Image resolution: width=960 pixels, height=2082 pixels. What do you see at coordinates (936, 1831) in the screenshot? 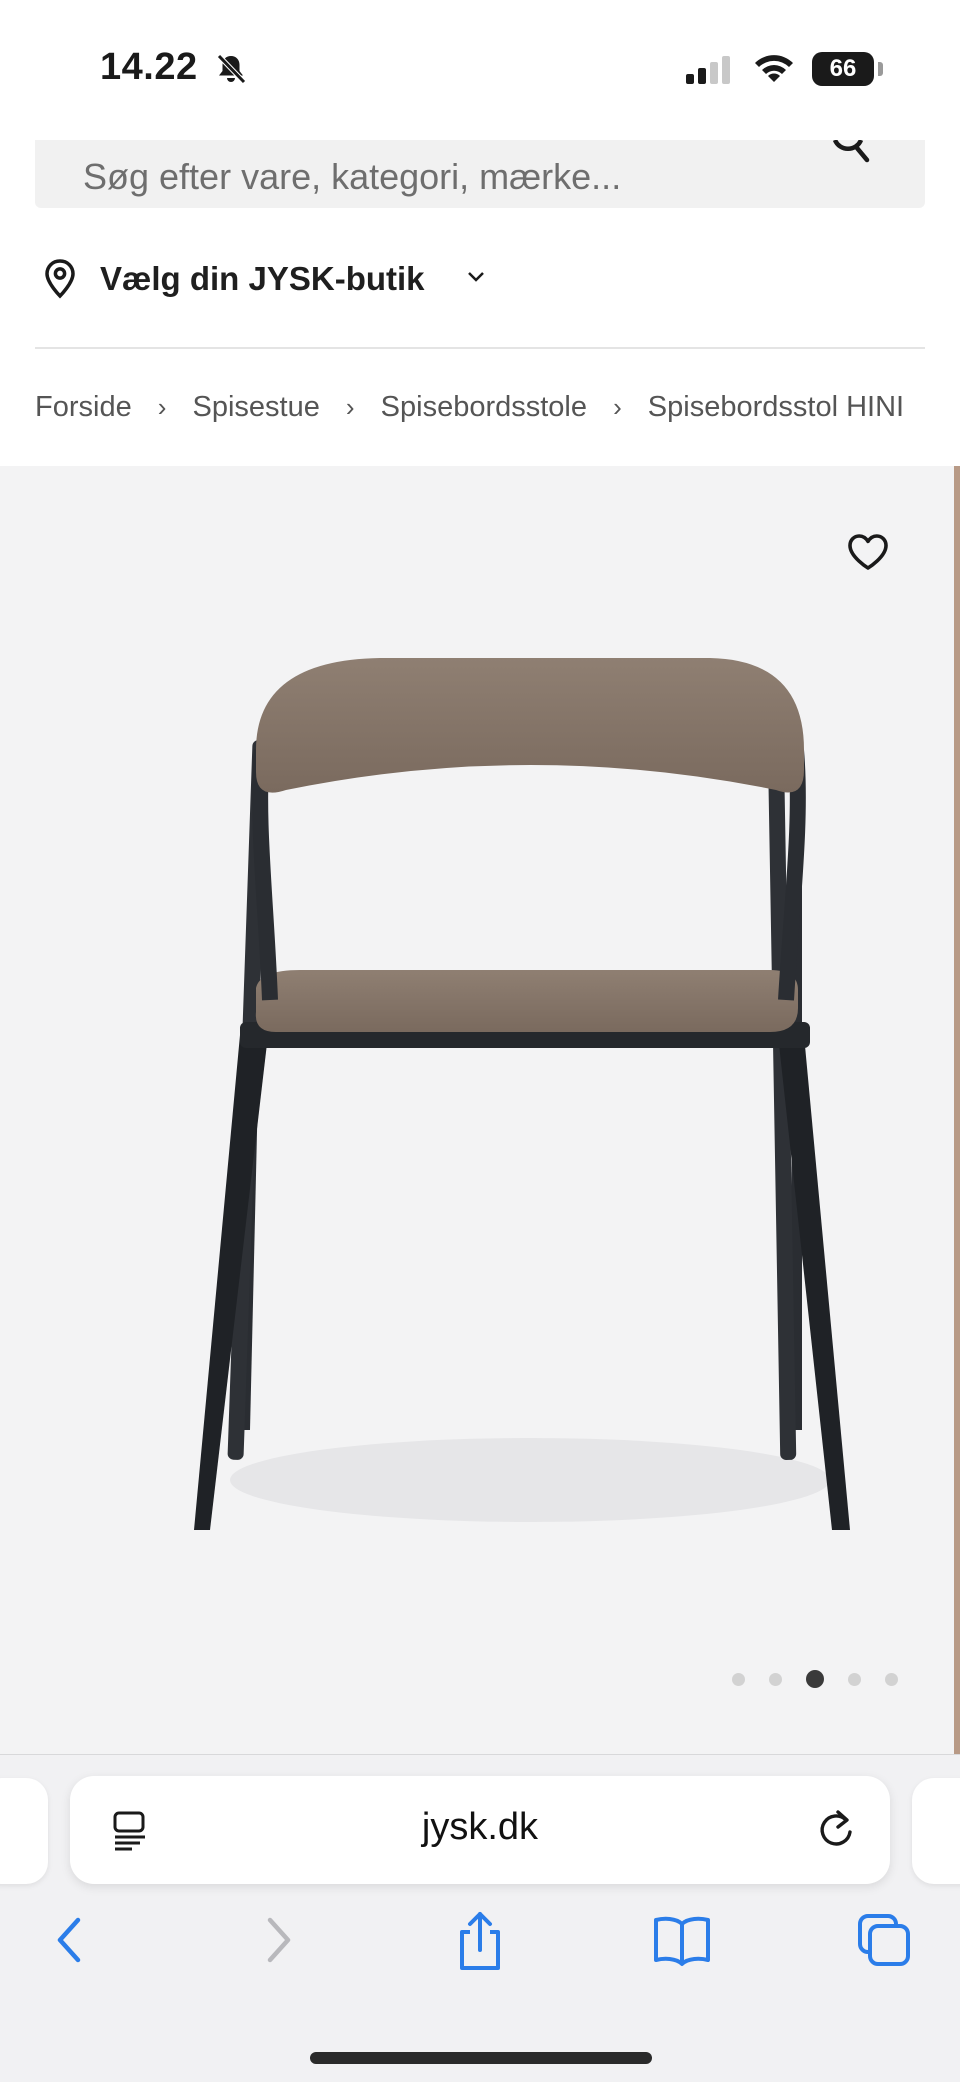
I see `next-tab-preview` at bounding box center [936, 1831].